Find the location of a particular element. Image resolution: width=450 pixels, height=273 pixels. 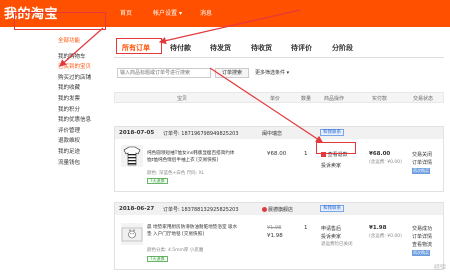

tab-pending-payment: 待付款 is located at coordinates (180, 48).